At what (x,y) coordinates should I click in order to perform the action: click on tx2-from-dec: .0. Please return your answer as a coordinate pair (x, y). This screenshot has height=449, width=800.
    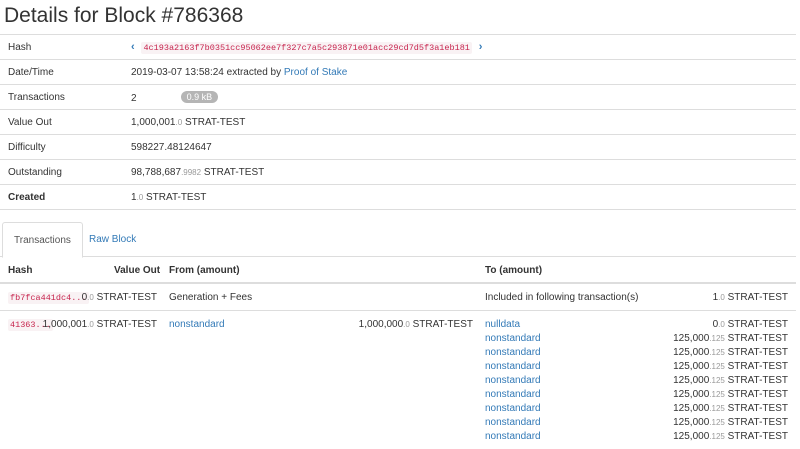
    Looking at the image, I should click on (406, 324).